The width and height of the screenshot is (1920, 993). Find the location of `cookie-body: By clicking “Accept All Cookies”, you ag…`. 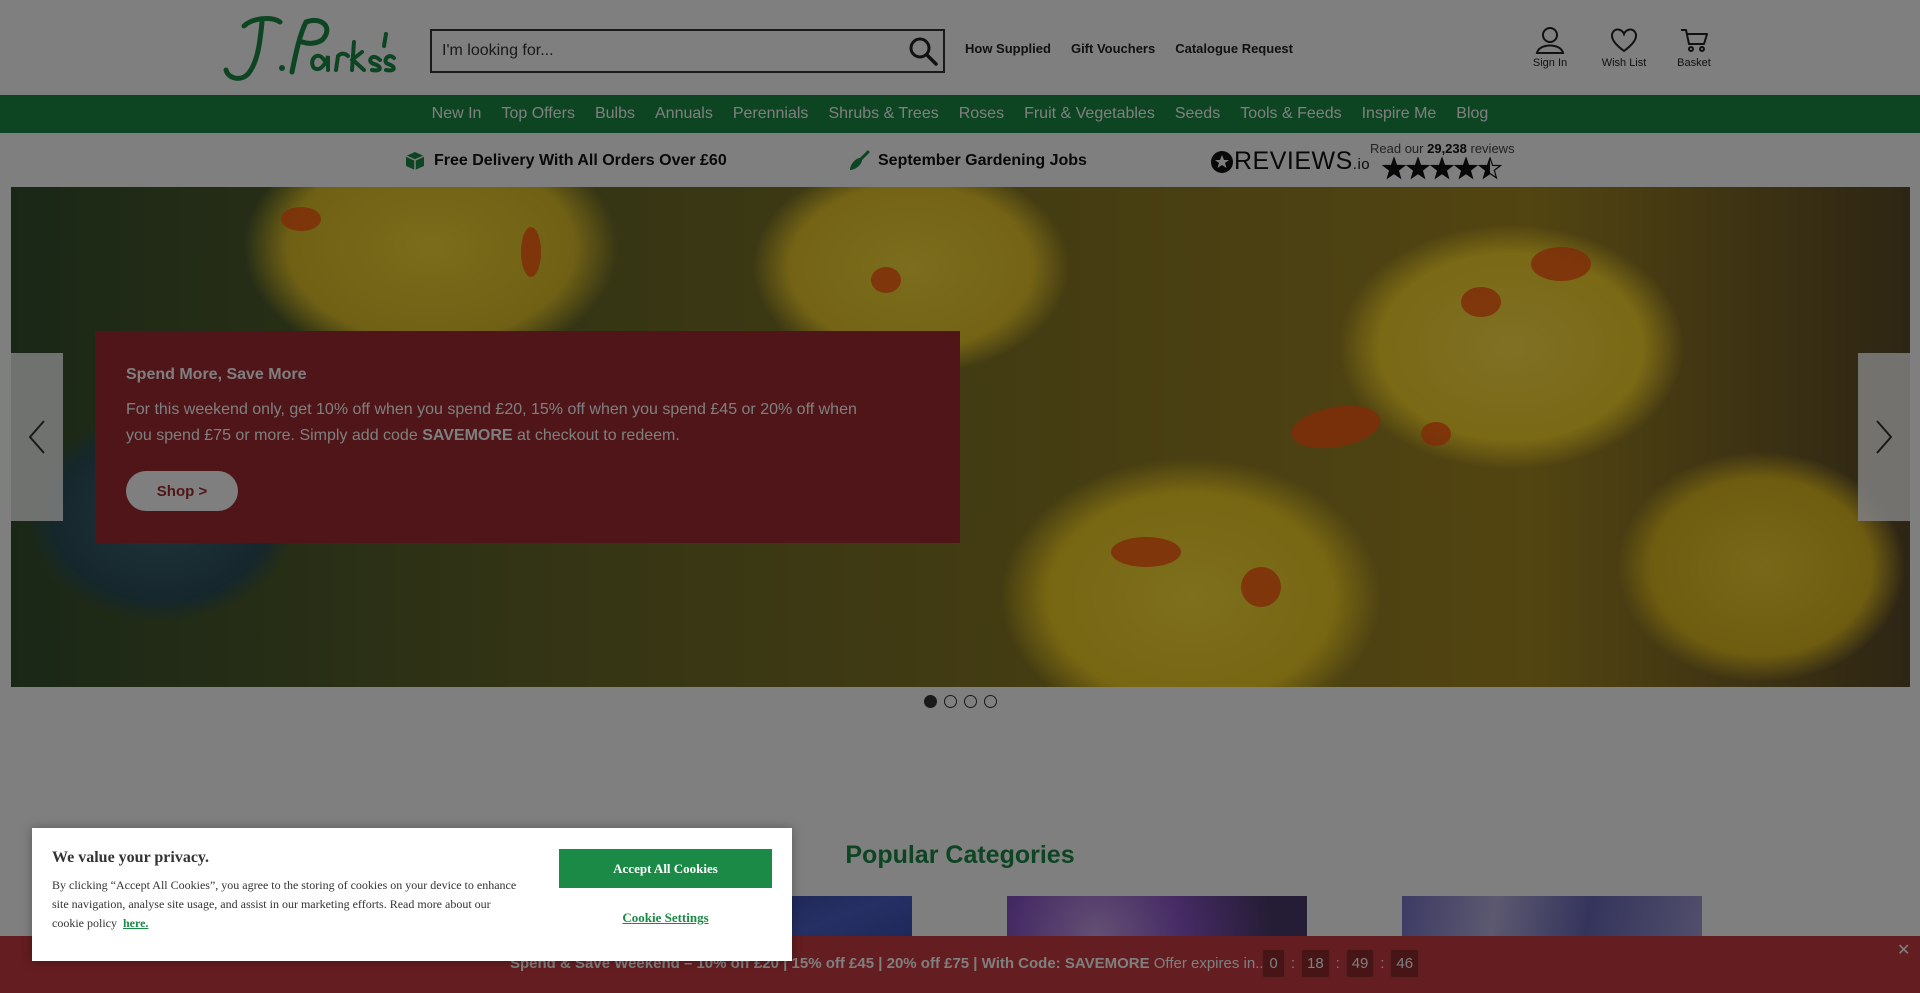

cookie-body: By clicking “Accept All Cookies”, you ag… is located at coordinates (284, 904).